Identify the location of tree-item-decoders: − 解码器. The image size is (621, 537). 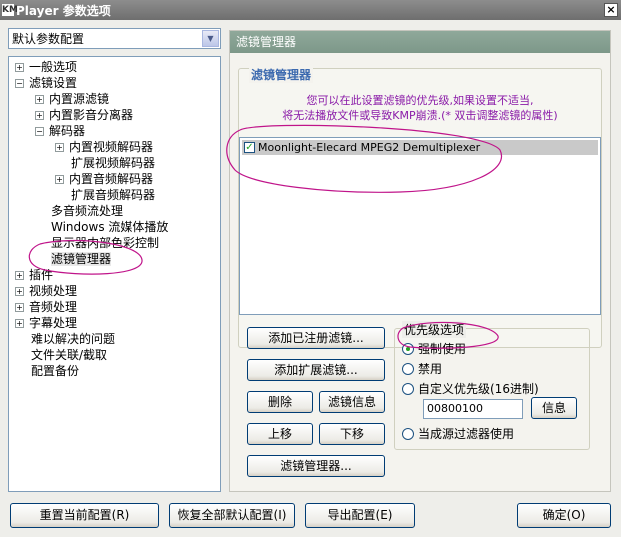
(60, 131).